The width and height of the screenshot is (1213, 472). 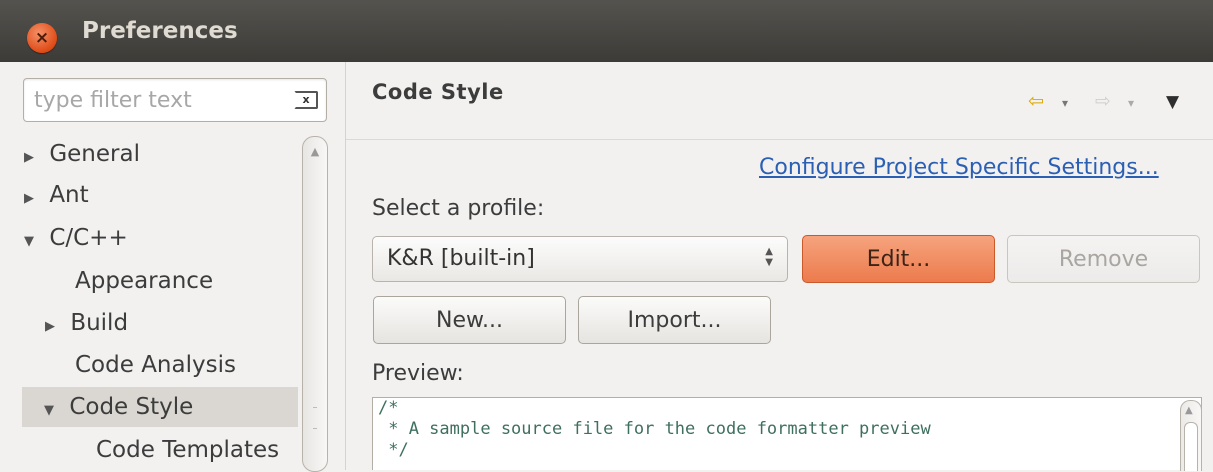 I want to click on scroll-grip, so click(x=315, y=418).